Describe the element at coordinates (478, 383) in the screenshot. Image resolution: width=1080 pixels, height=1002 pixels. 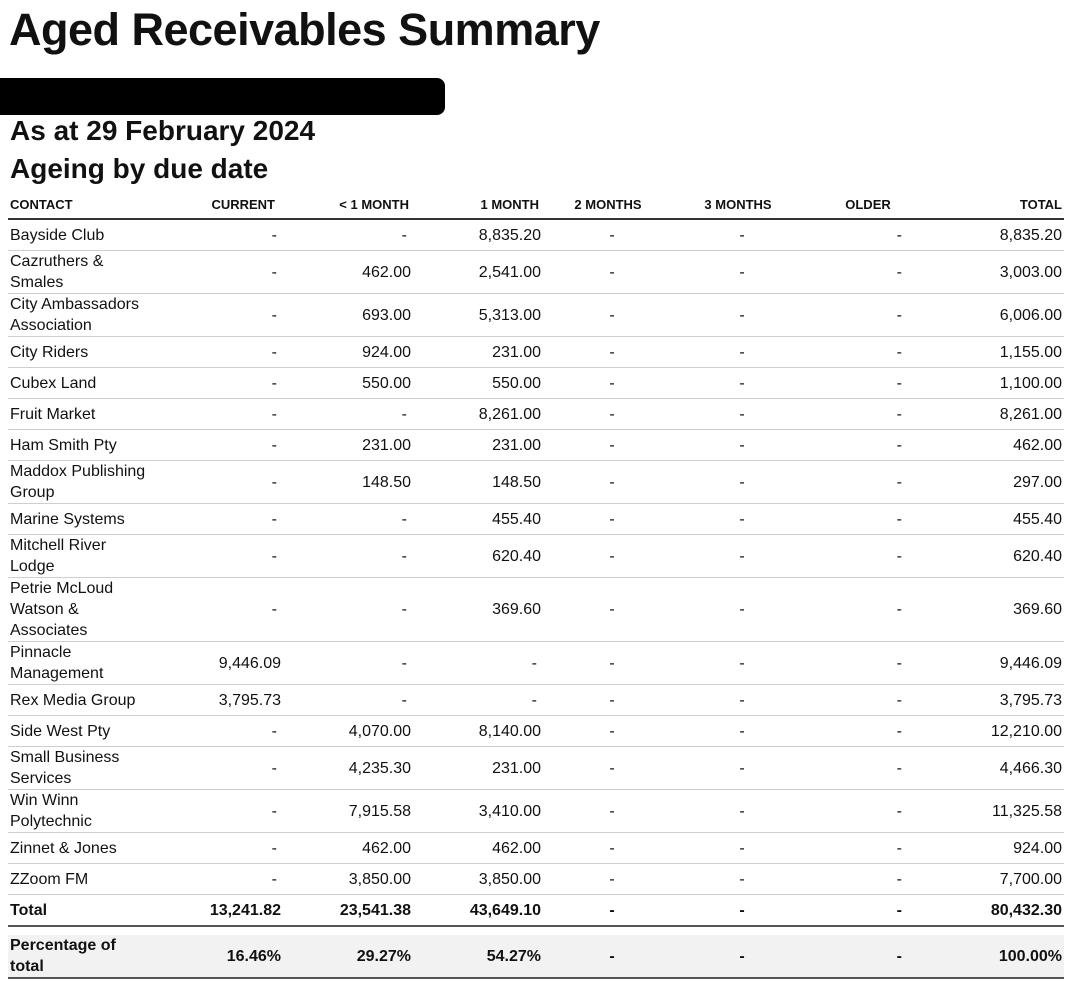
I see `cell-1-month: 550.00` at that location.